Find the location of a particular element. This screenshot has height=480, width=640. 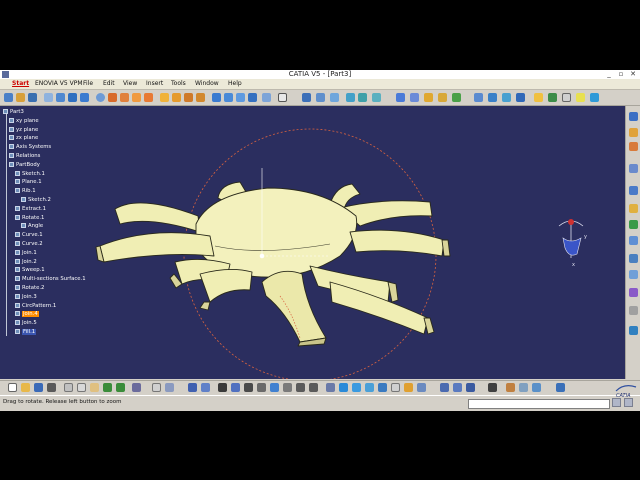

rotate-tool-icon is located at coordinates (320, 97).